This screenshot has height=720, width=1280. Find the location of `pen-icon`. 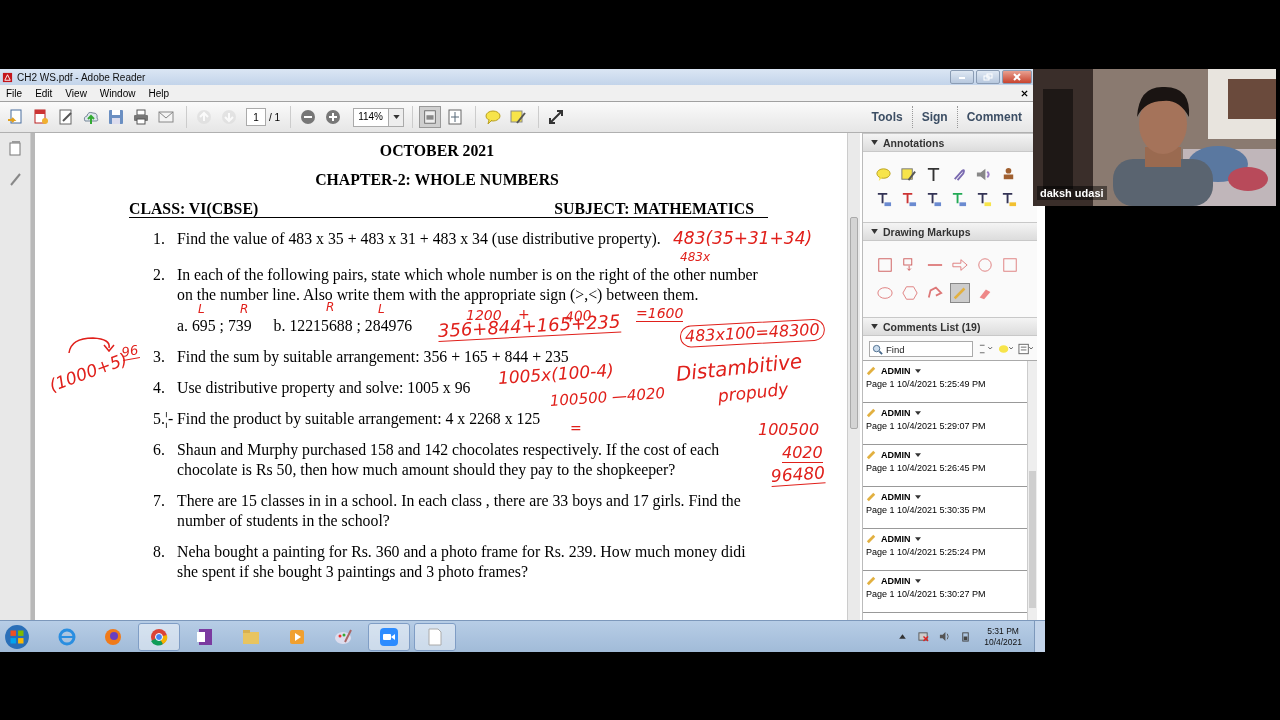

pen-icon is located at coordinates (15, 179).